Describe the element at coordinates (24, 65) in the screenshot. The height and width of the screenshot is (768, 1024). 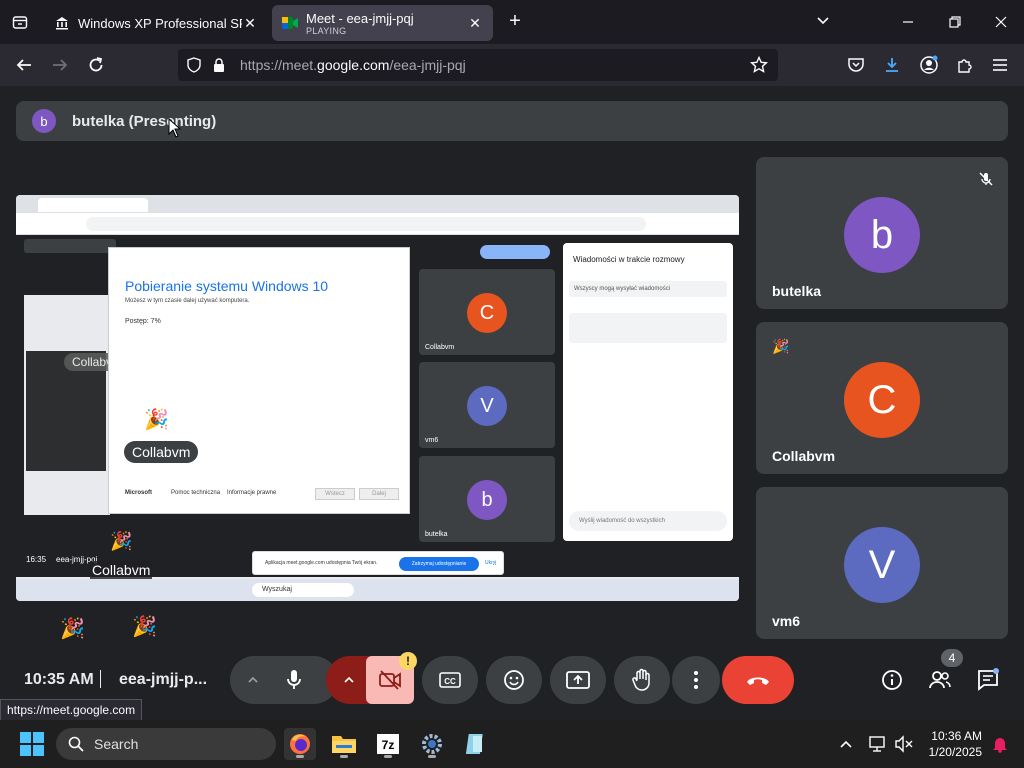
I see `back-icon` at that location.